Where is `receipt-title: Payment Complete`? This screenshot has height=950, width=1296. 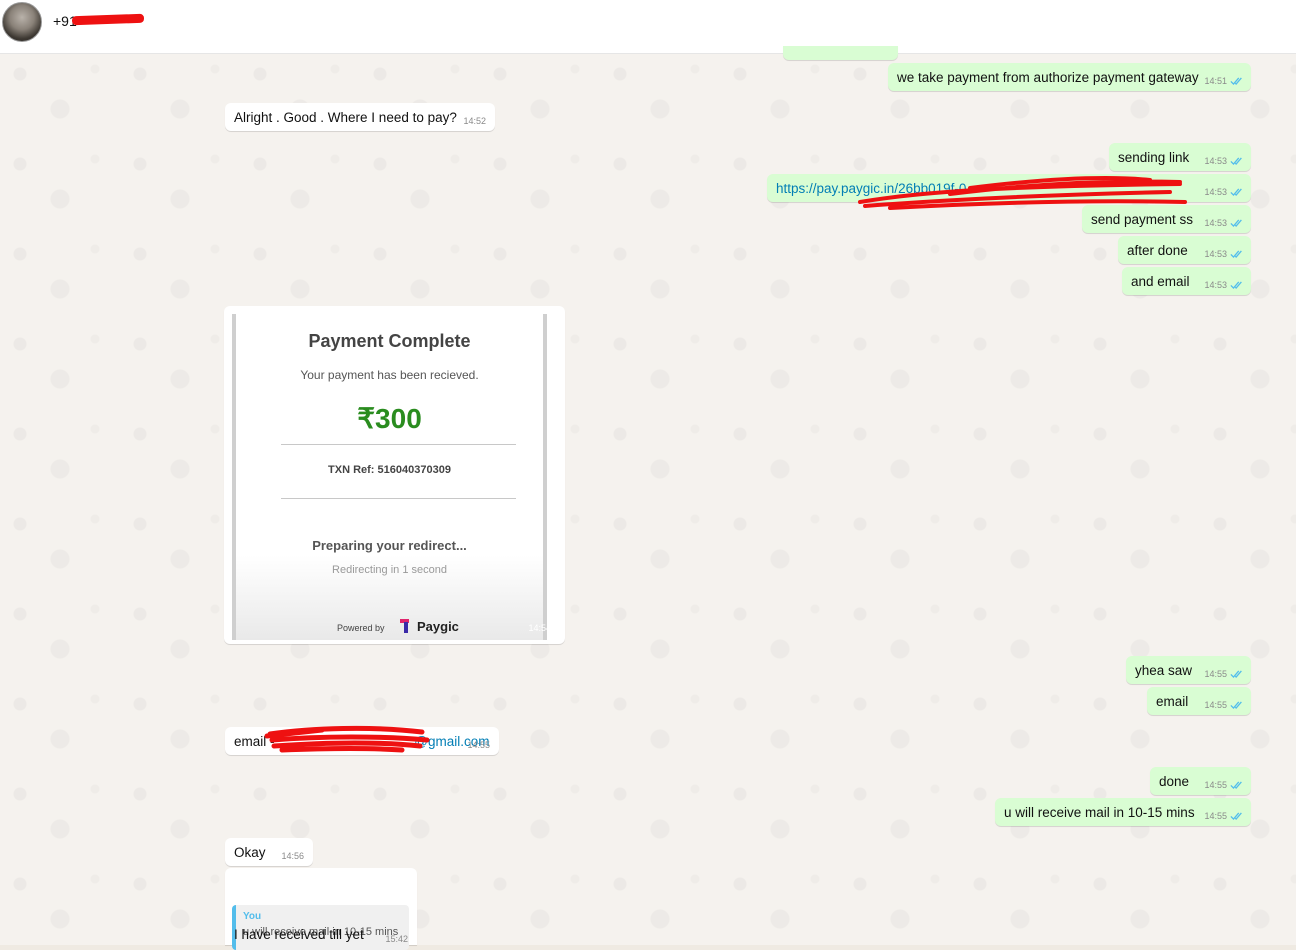 receipt-title: Payment Complete is located at coordinates (389, 341).